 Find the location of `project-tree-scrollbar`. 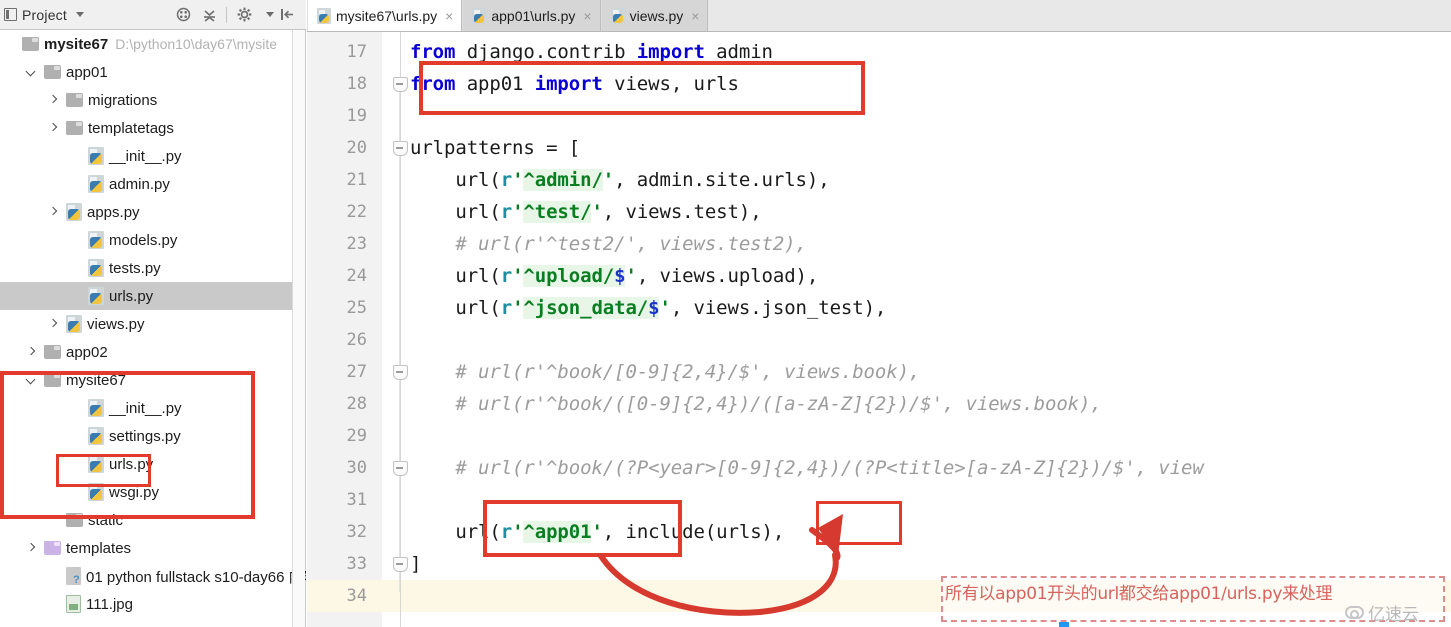

project-tree-scrollbar is located at coordinates (298, 328).